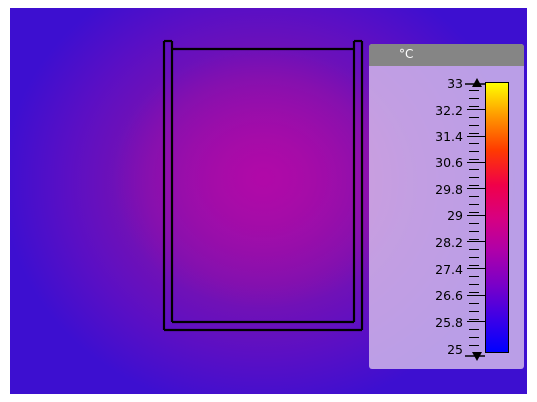 The height and width of the screenshot is (402, 537). What do you see at coordinates (449, 162) in the screenshot?
I see `tick-label: 30.6` at bounding box center [449, 162].